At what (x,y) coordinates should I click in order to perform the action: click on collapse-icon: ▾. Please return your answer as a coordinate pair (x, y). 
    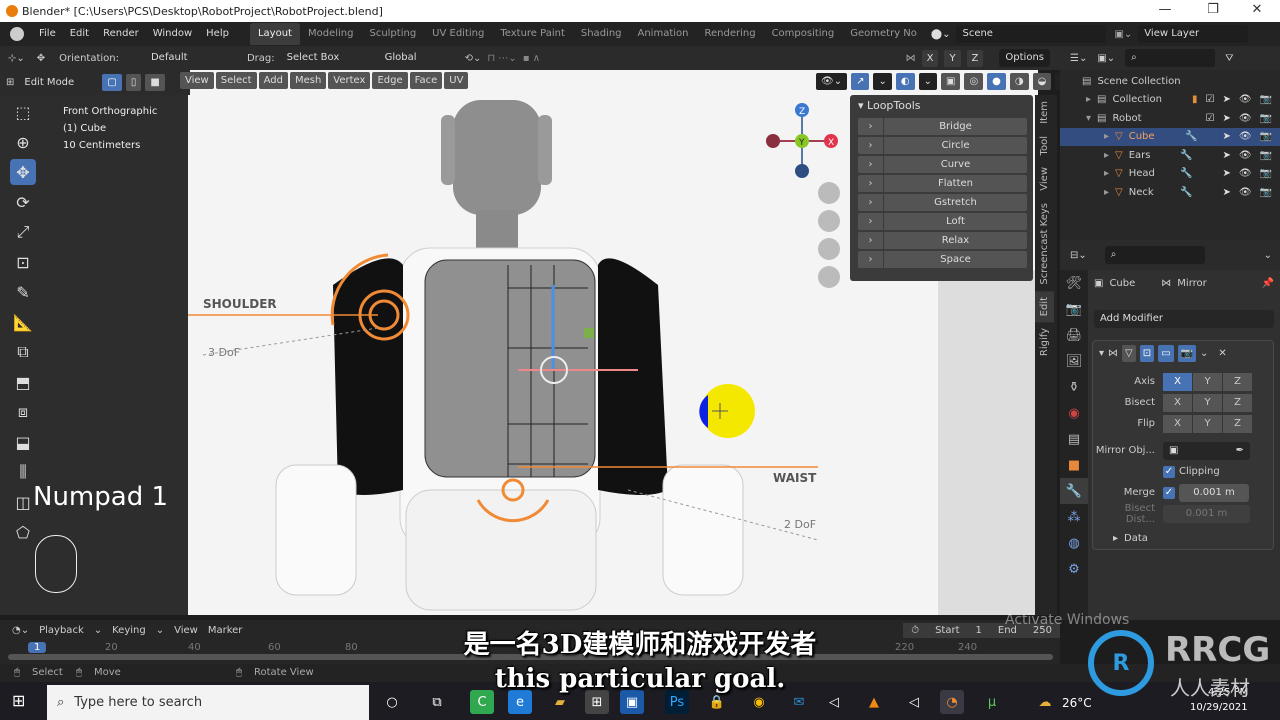
    Looking at the image, I should click on (1101, 353).